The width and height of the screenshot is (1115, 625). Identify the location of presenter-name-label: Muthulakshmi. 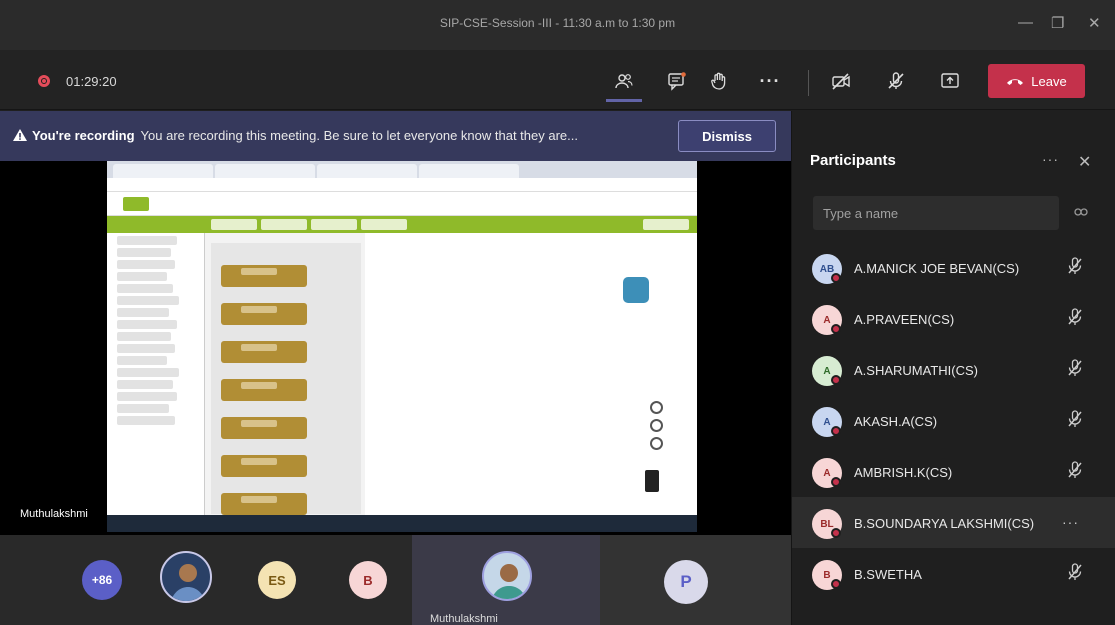
(54, 514).